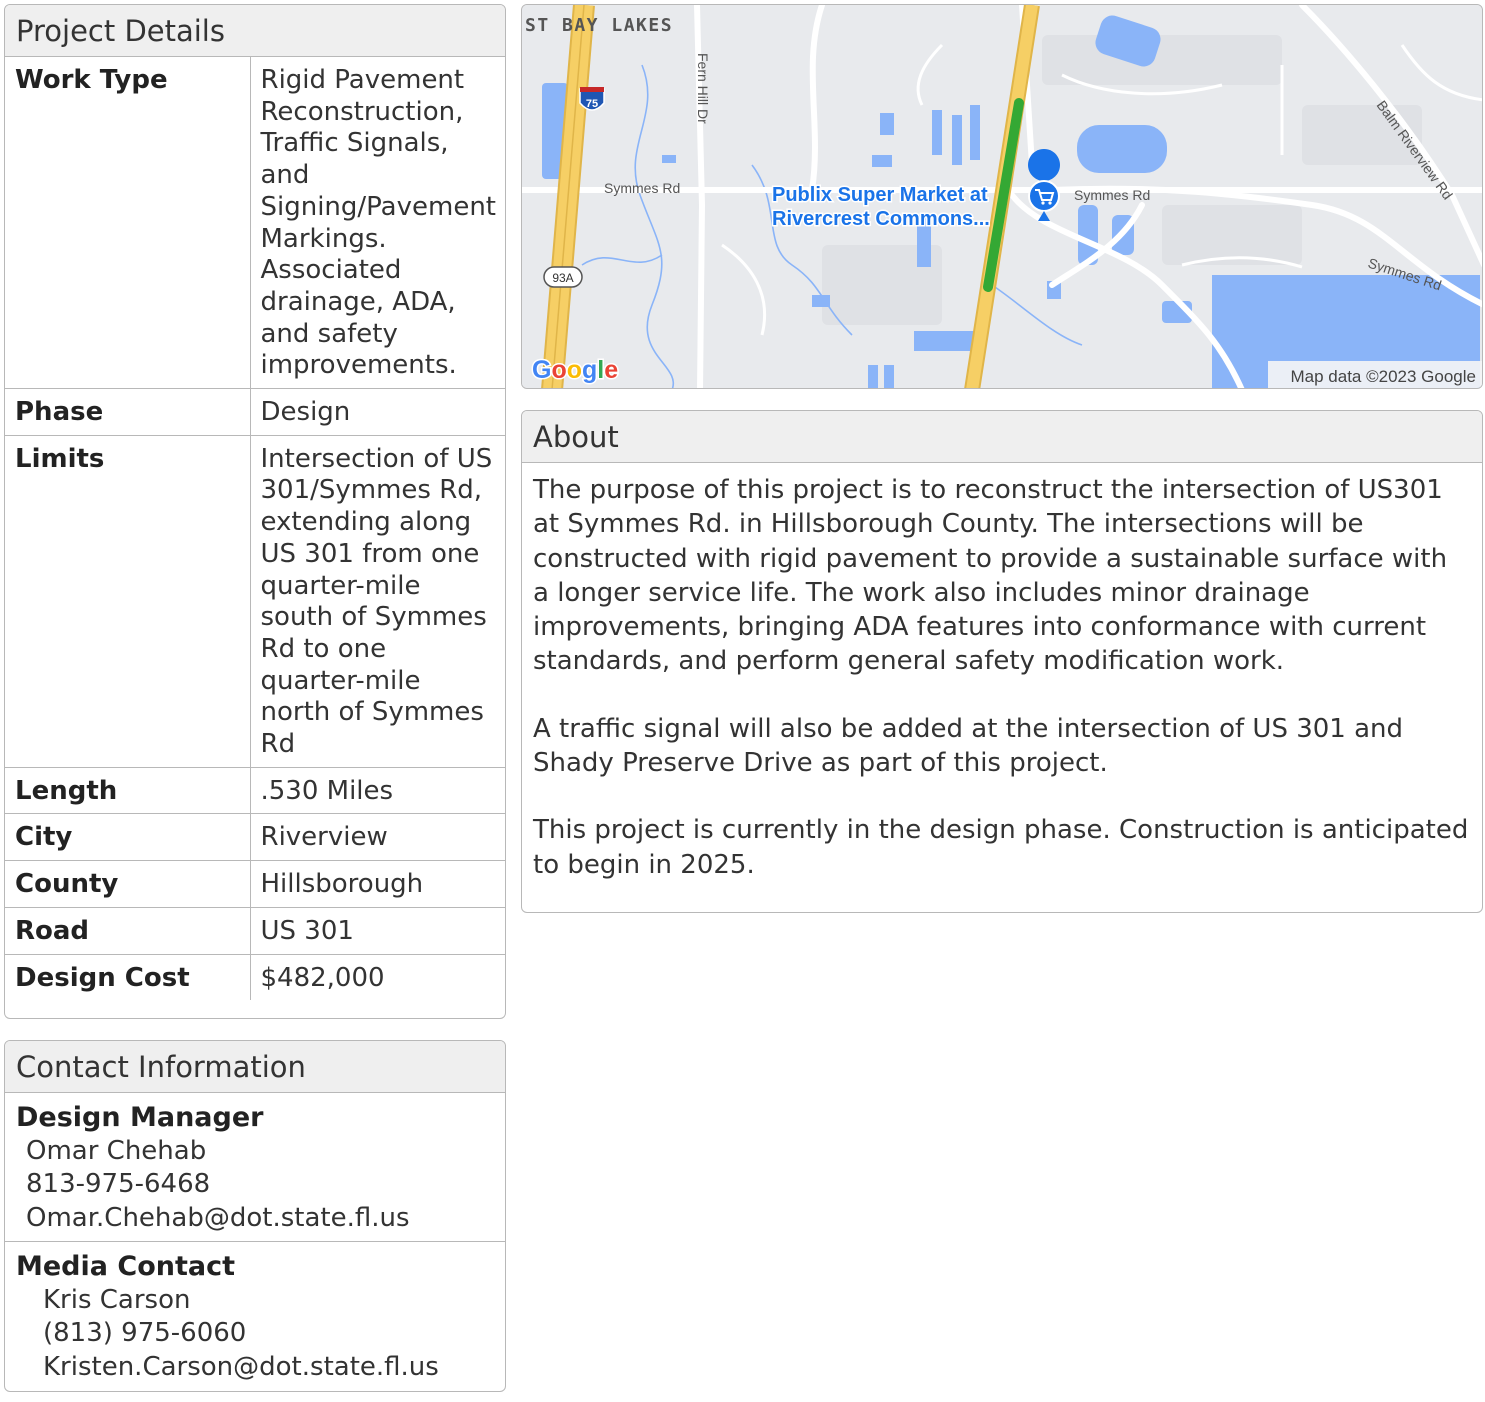 This screenshot has height=1402, width=1485. I want to click on table-row: Design Cost $482,000, so click(255, 977).